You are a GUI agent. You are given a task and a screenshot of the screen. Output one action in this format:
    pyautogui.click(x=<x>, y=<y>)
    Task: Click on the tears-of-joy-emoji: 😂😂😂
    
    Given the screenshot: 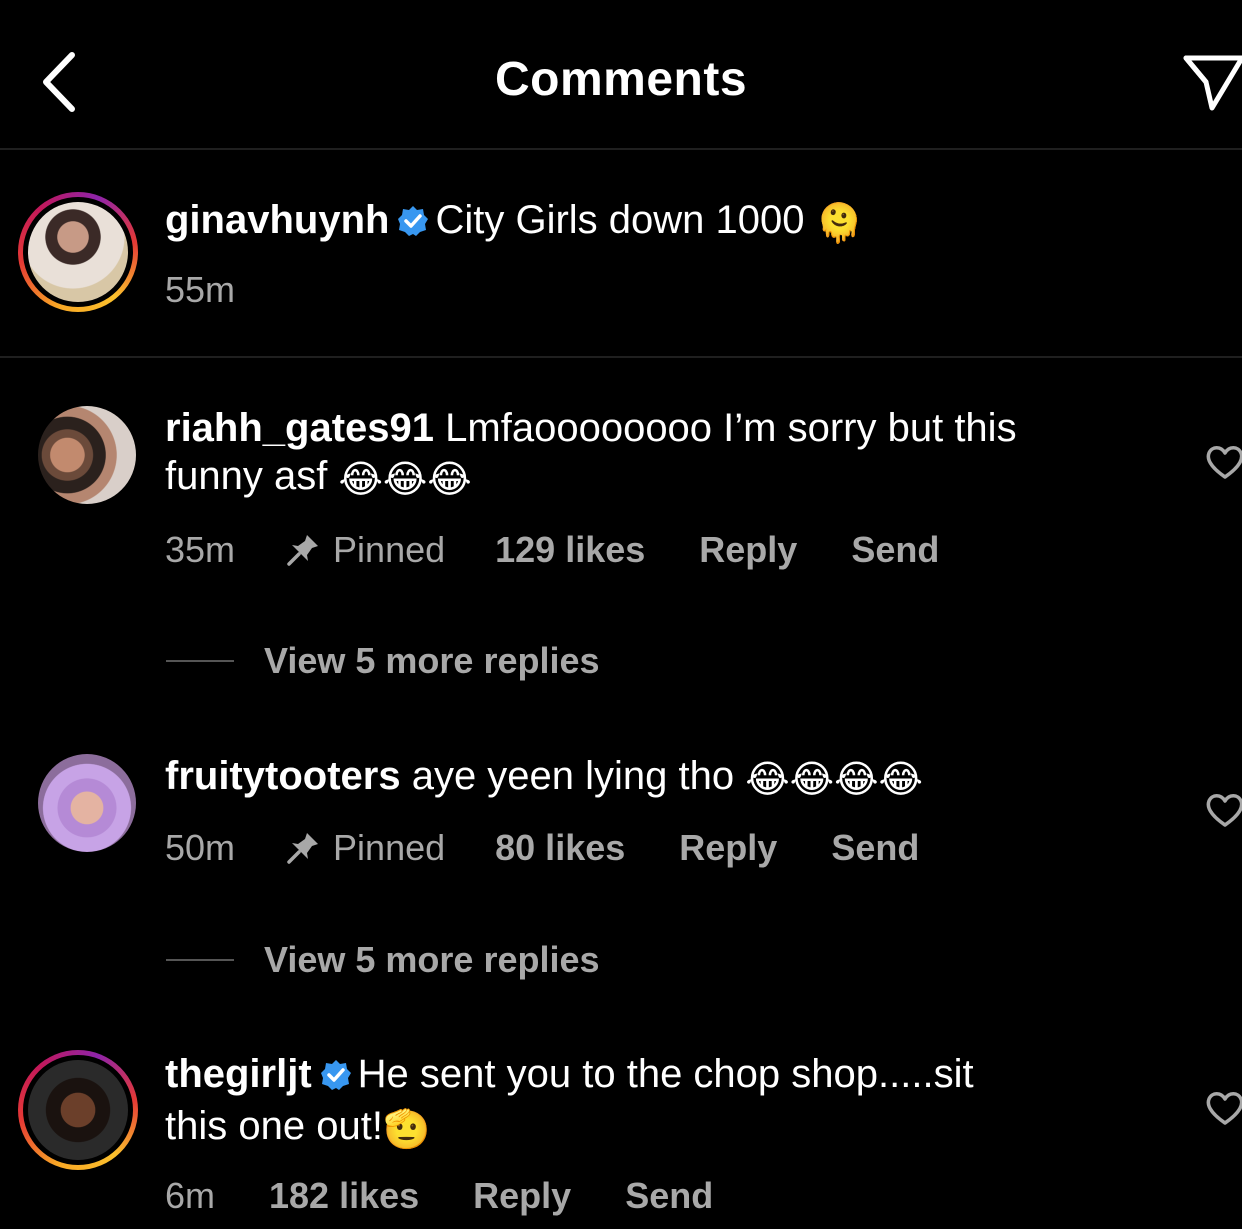 What is the action you would take?
    pyautogui.click(x=405, y=480)
    